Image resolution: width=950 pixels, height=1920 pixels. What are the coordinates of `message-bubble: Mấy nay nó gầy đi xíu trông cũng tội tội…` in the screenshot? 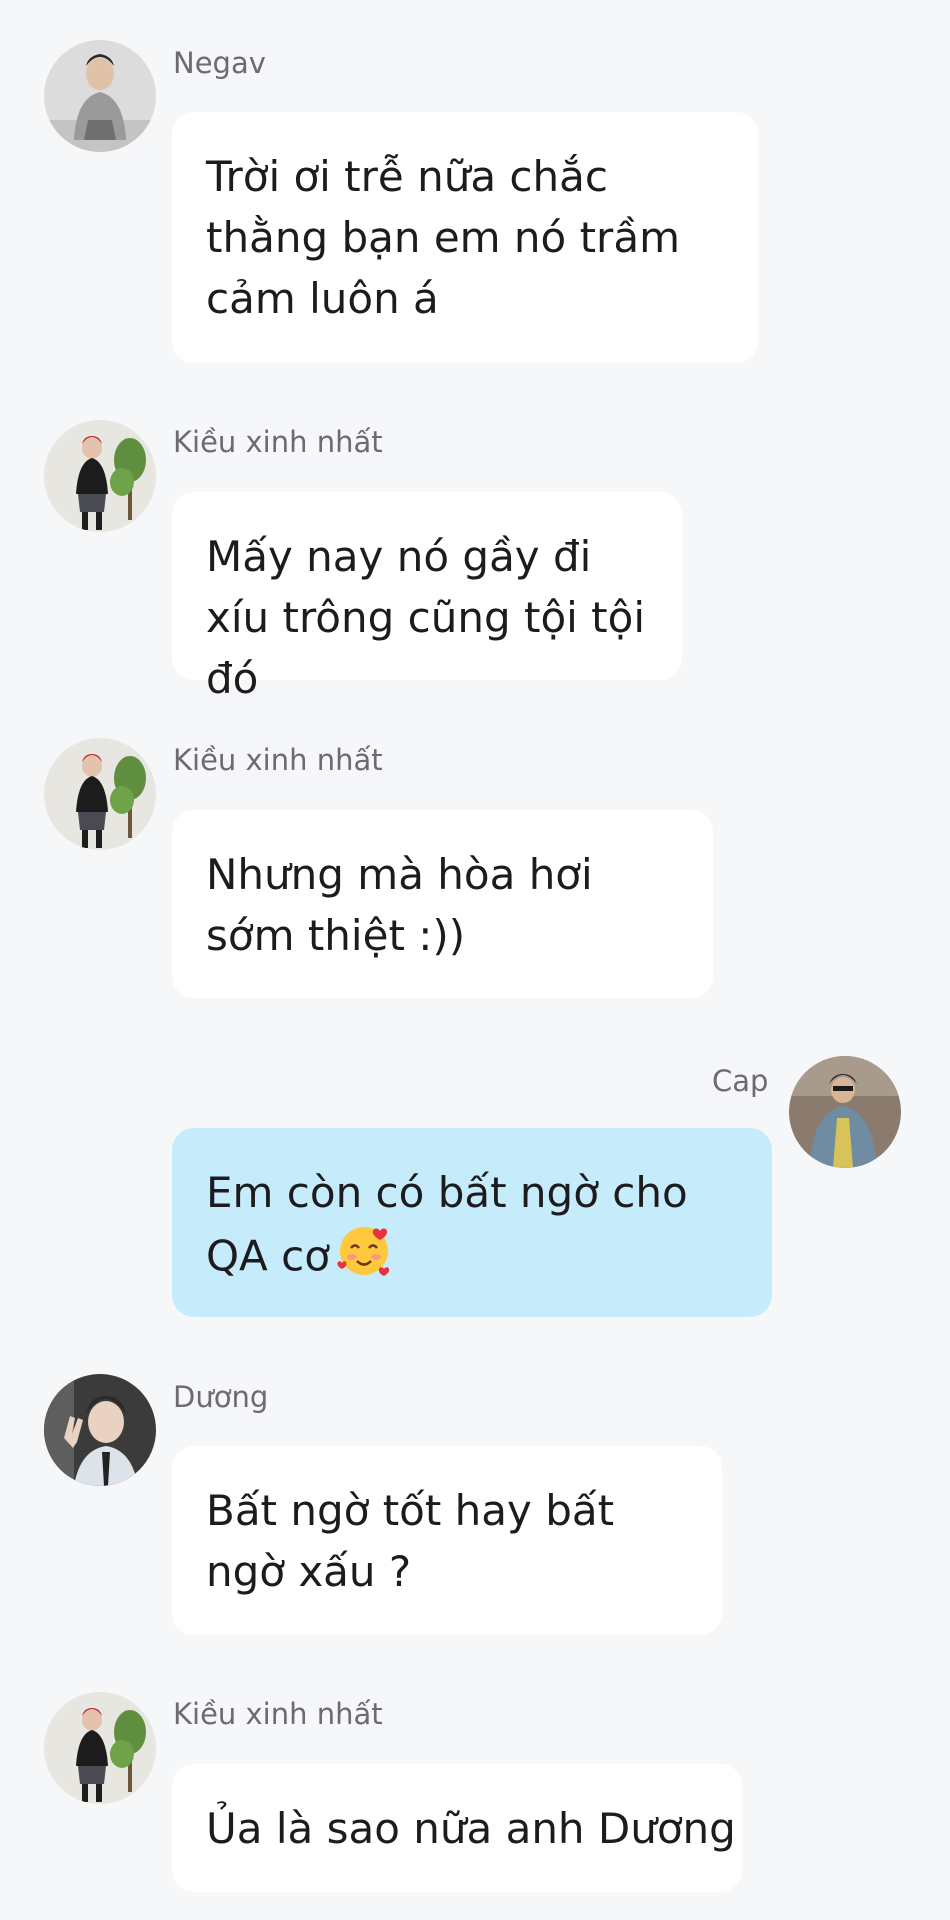 It's located at (427, 597).